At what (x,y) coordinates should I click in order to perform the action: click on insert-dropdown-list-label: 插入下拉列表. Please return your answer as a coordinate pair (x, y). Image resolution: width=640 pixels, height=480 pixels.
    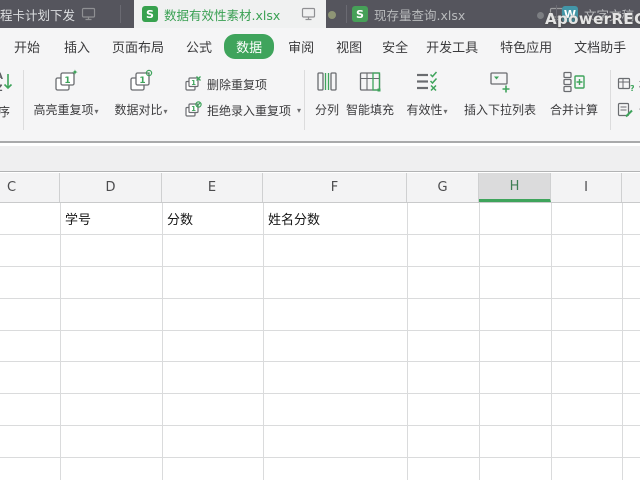
    Looking at the image, I should click on (499, 110).